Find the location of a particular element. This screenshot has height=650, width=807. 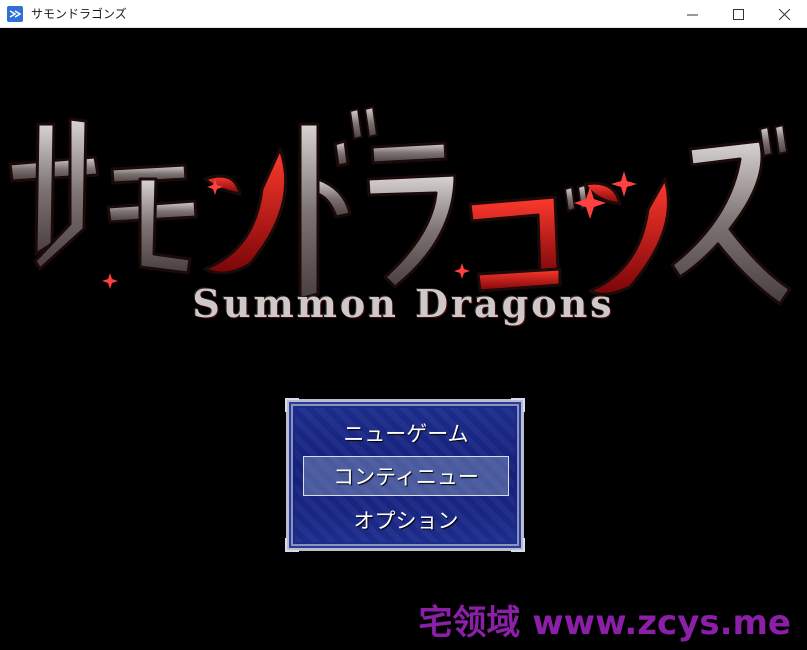

close-button is located at coordinates (784, 14).